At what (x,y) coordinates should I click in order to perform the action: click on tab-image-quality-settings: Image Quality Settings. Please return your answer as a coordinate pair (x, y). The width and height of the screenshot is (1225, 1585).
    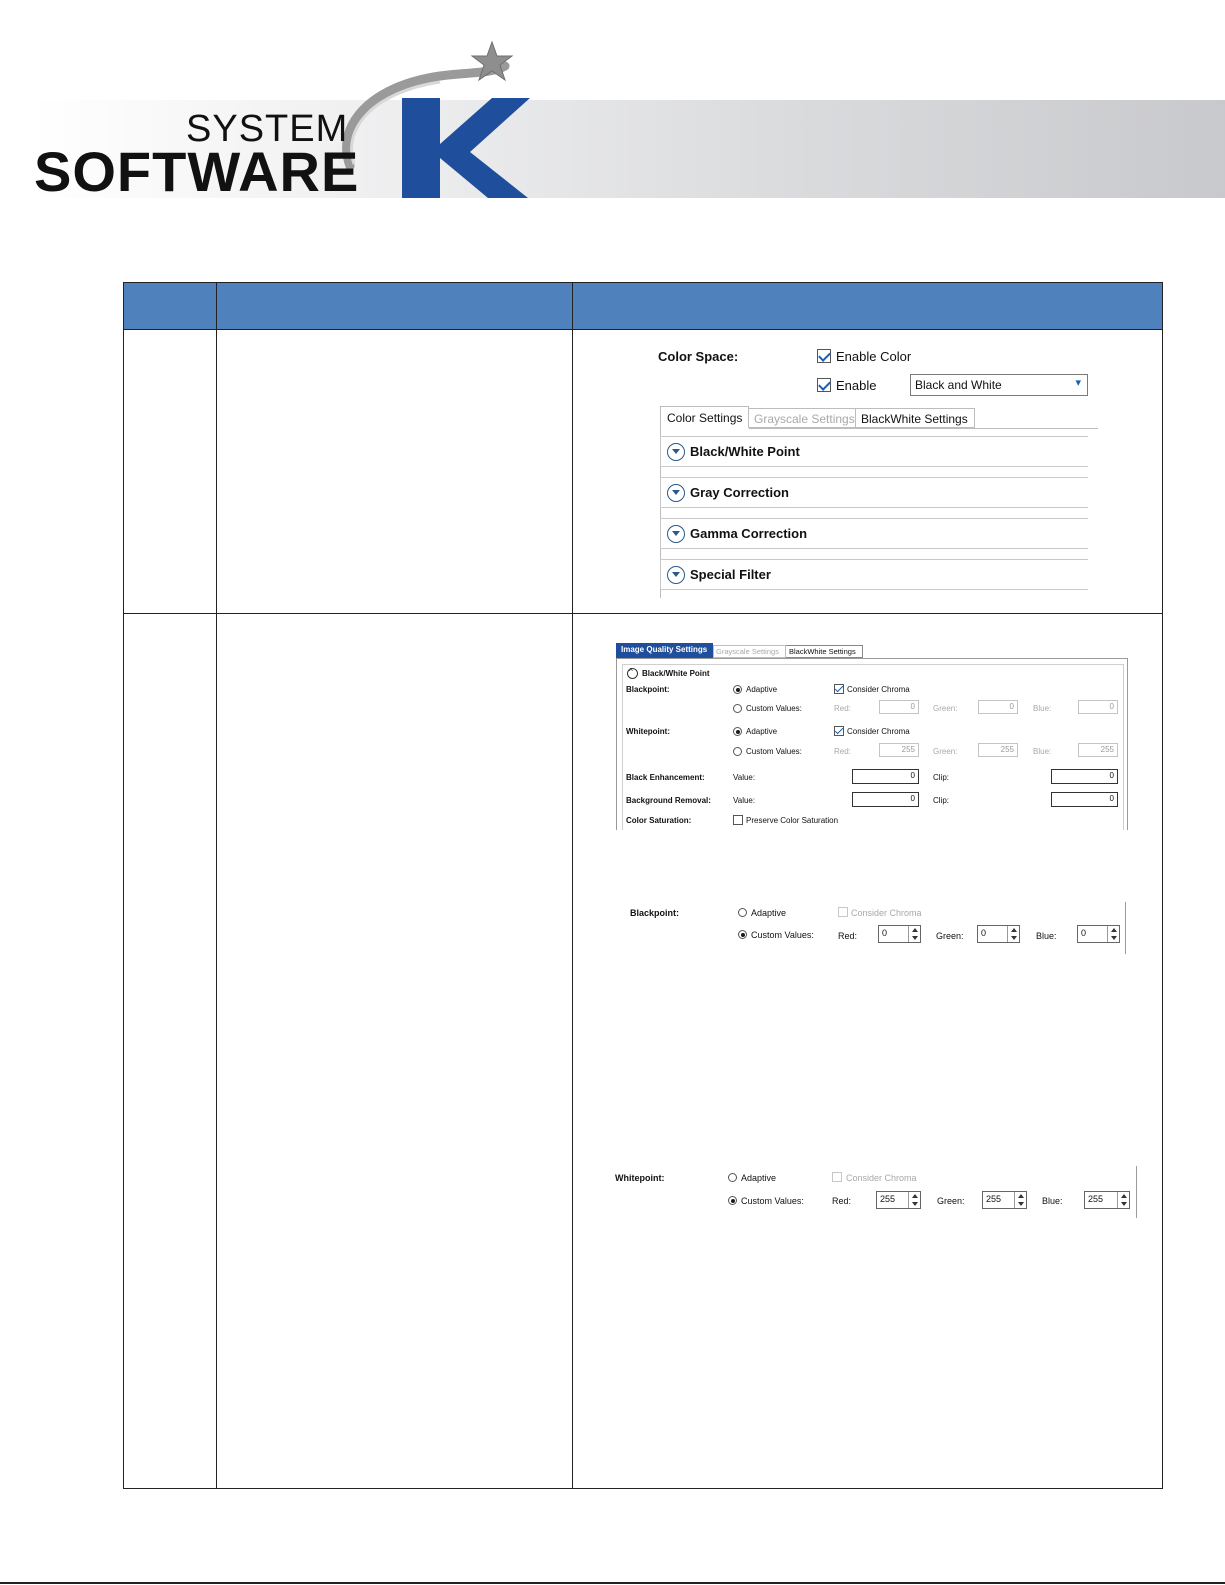
    Looking at the image, I should click on (664, 650).